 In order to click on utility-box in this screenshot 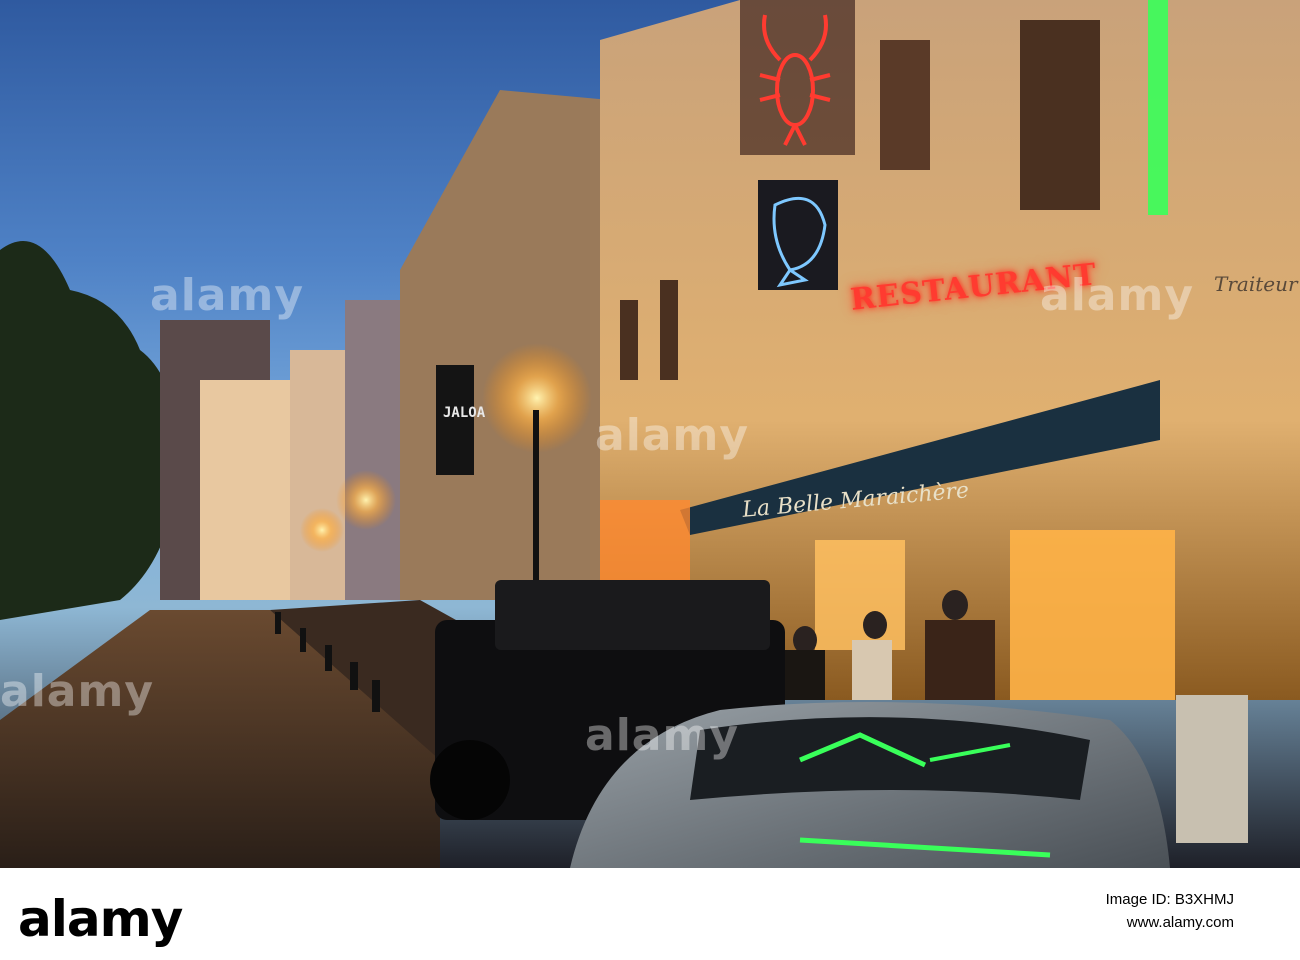, I will do `click(1212, 769)`.